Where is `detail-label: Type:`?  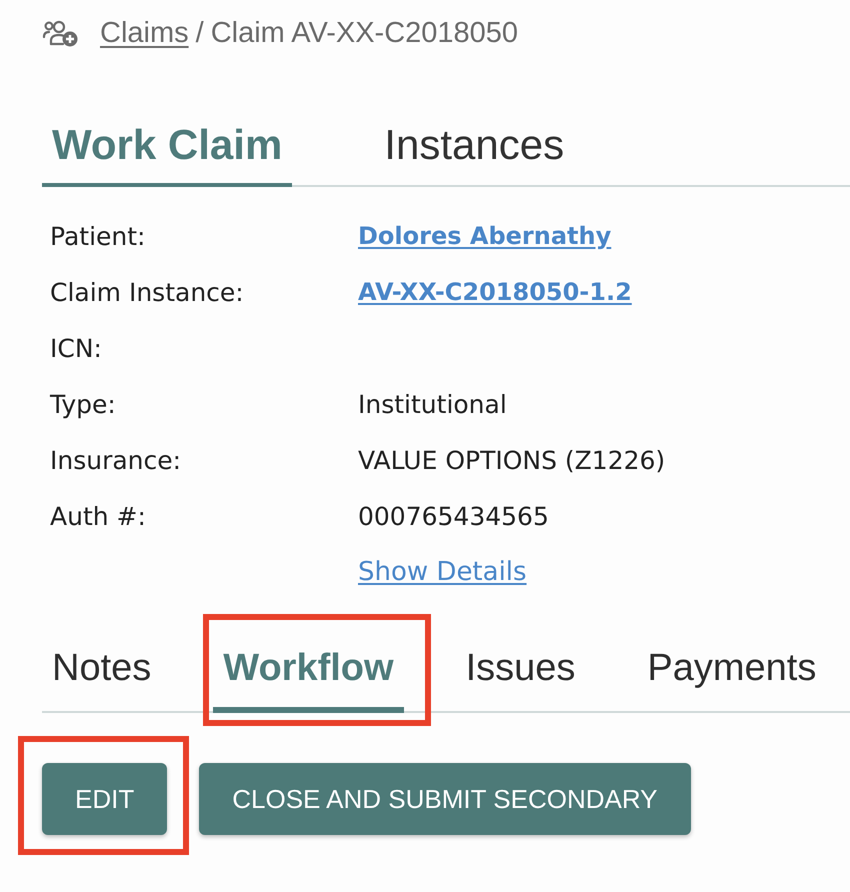
detail-label: Type: is located at coordinates (83, 404).